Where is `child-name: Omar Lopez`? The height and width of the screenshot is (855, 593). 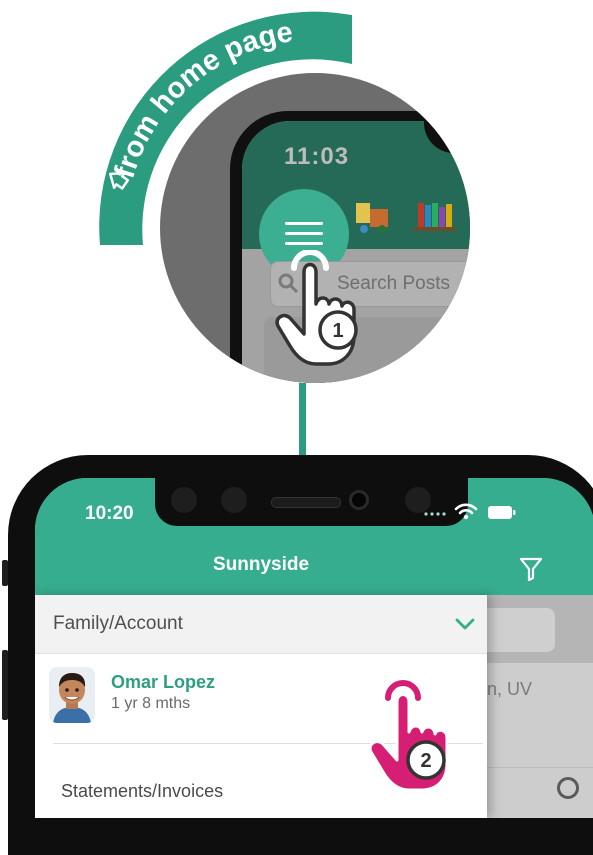
child-name: Omar Lopez is located at coordinates (163, 682).